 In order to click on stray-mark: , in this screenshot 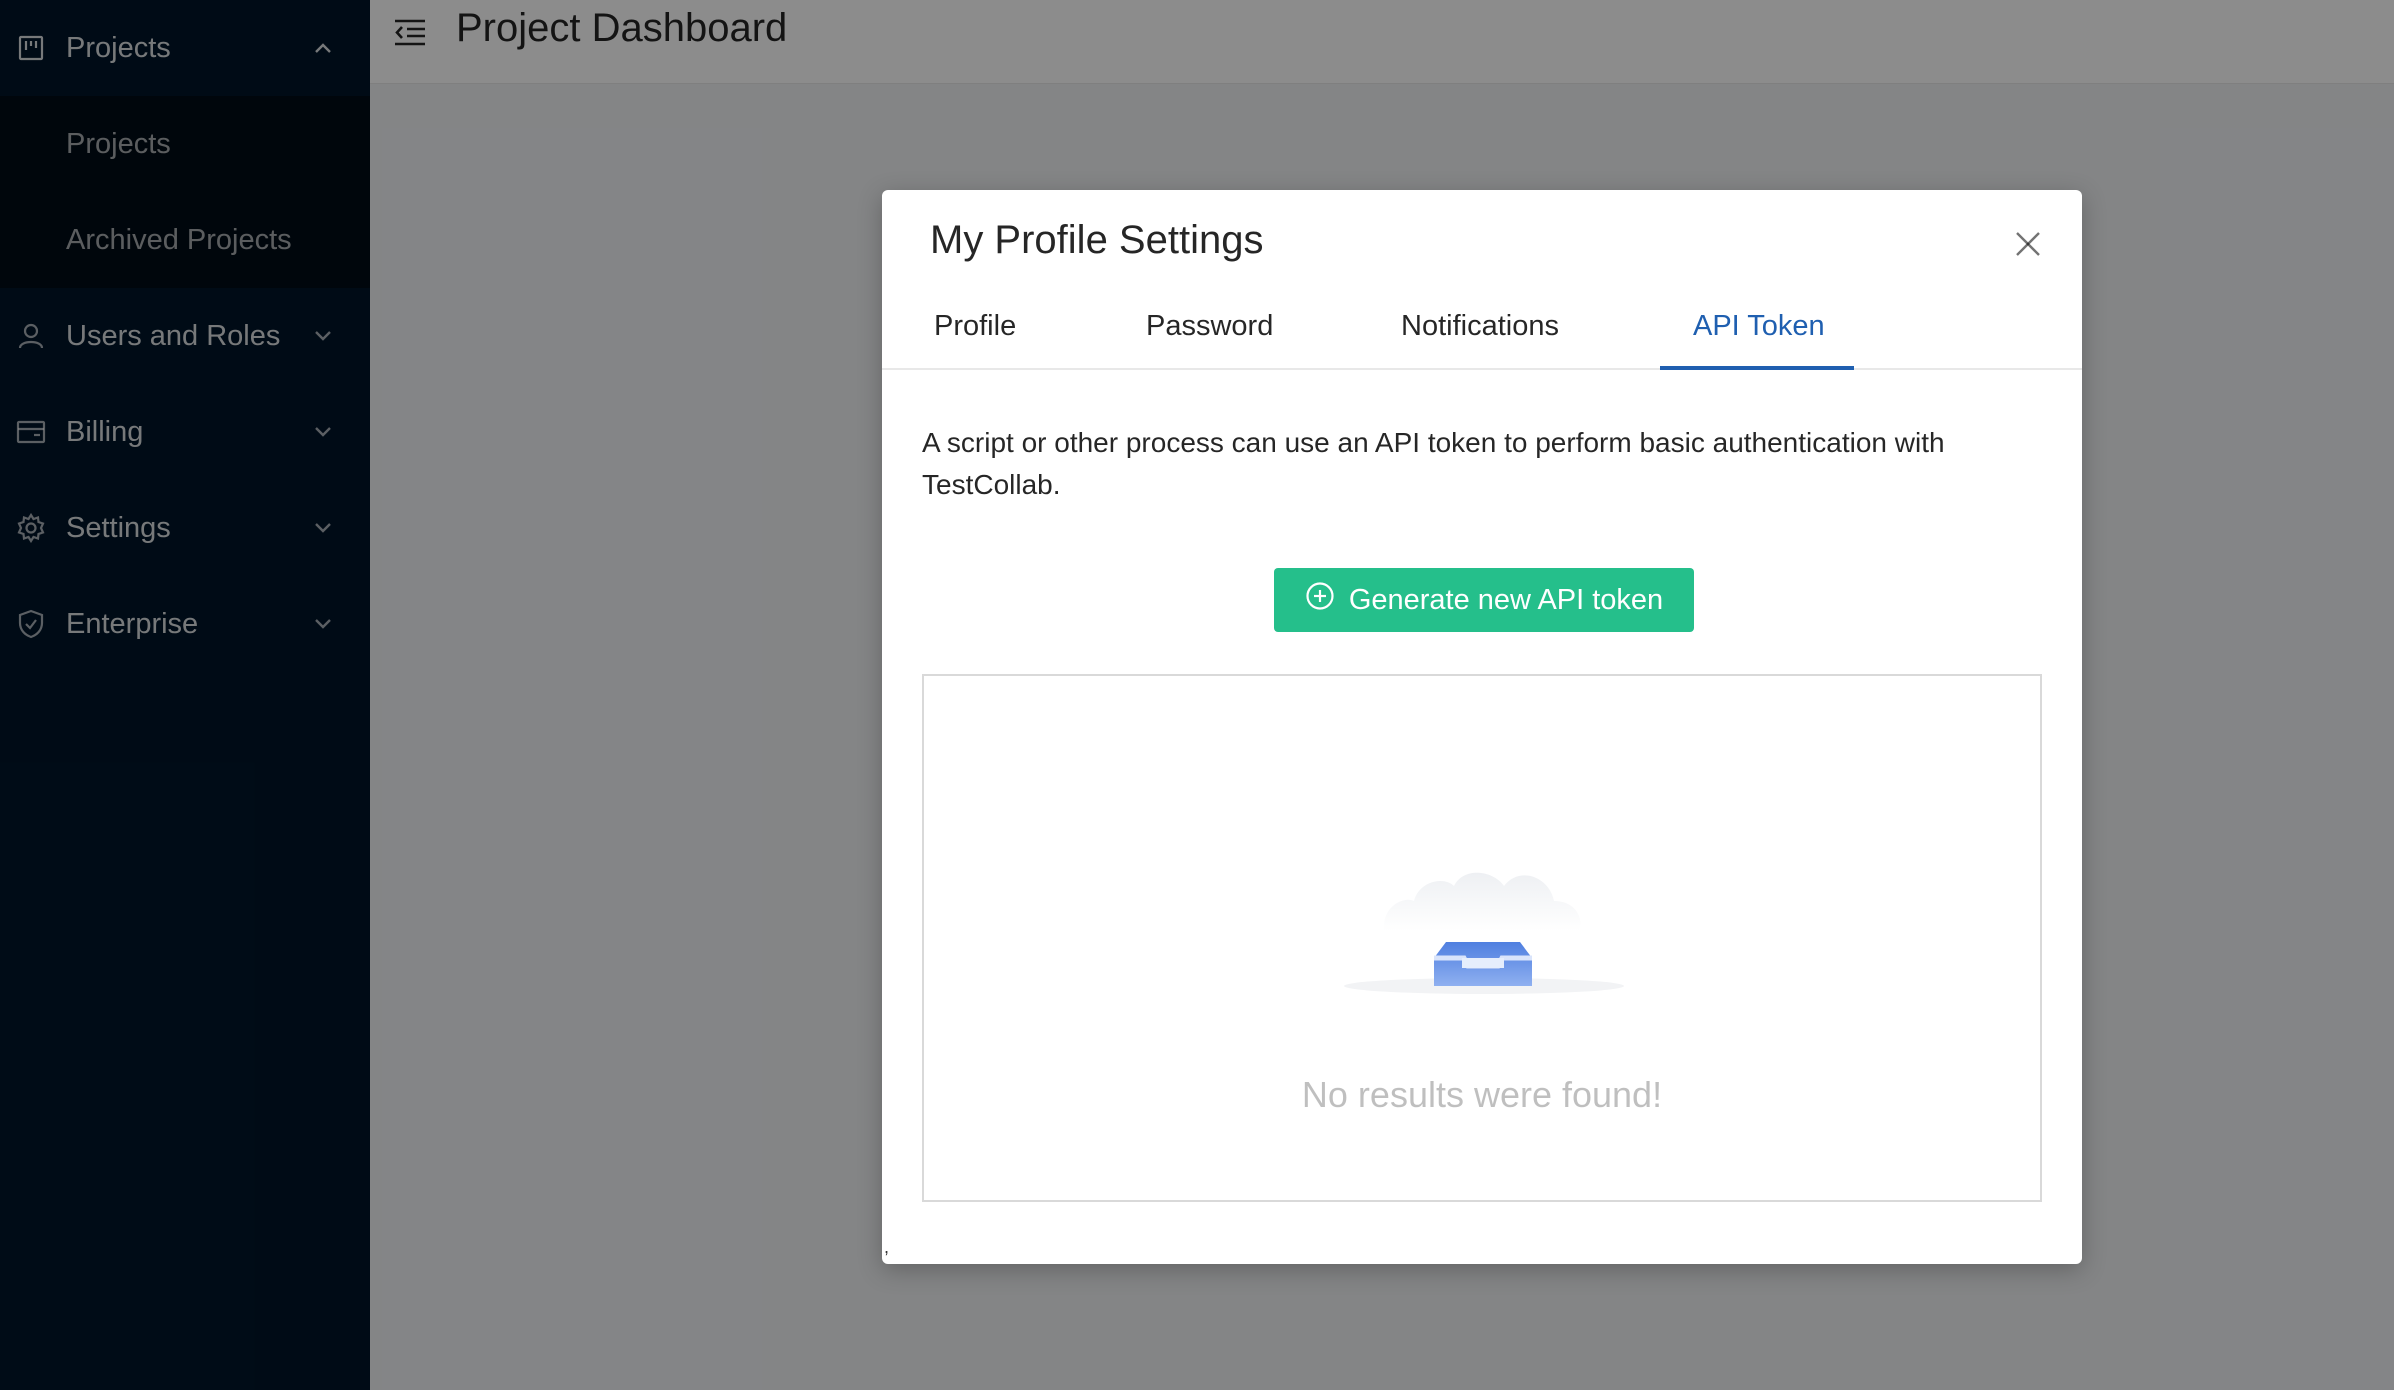, I will do `click(887, 1247)`.